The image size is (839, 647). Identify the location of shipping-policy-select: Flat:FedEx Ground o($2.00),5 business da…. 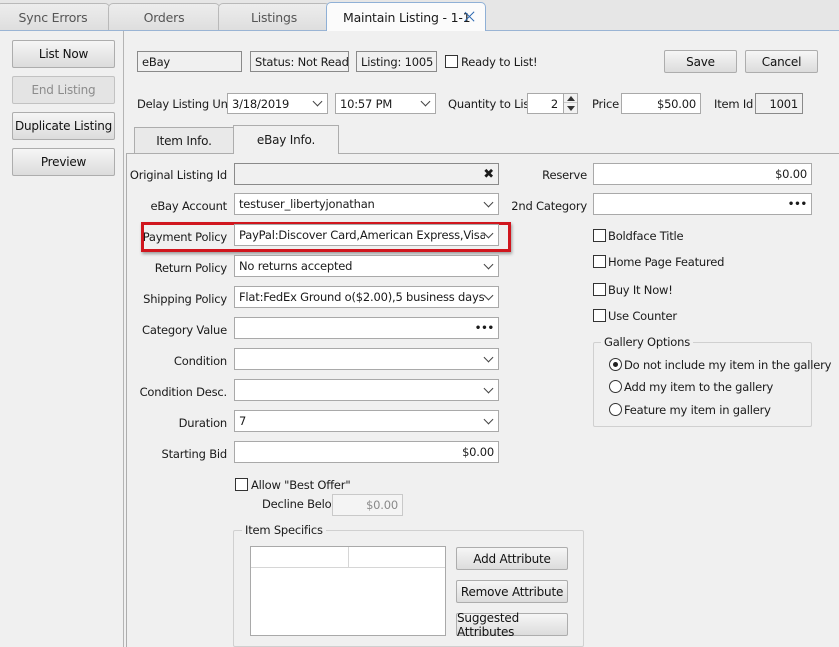
(366, 297).